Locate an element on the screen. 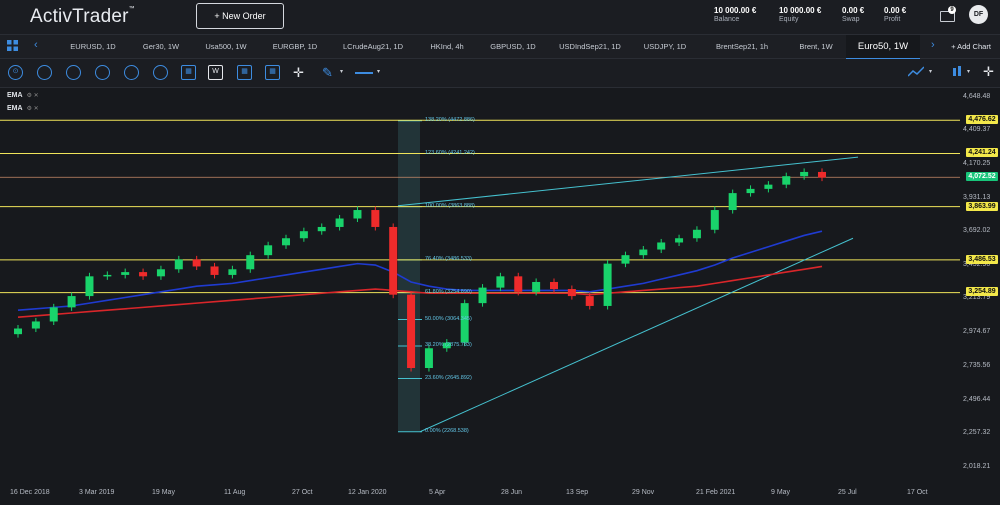 The image size is (1000, 505). price-badge: 4,476.62 is located at coordinates (982, 119).